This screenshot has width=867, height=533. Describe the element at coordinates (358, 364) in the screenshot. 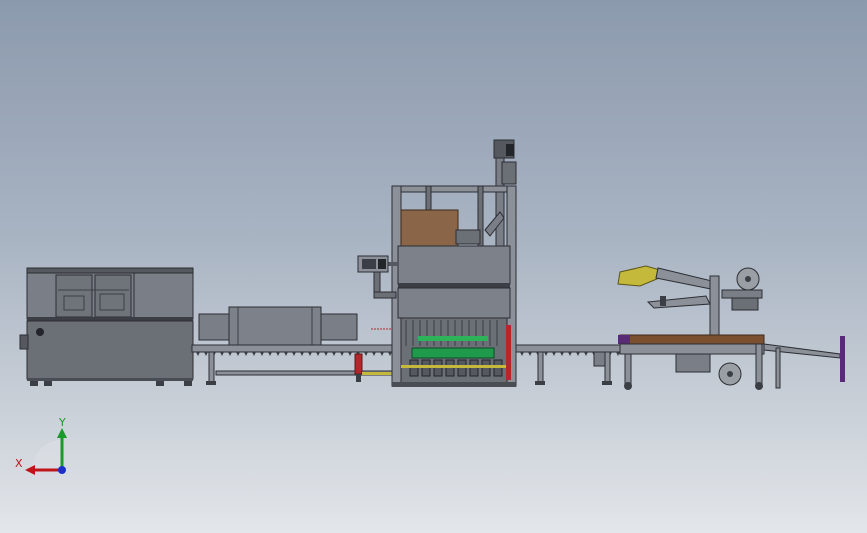

I see `infeed-red-marker` at that location.